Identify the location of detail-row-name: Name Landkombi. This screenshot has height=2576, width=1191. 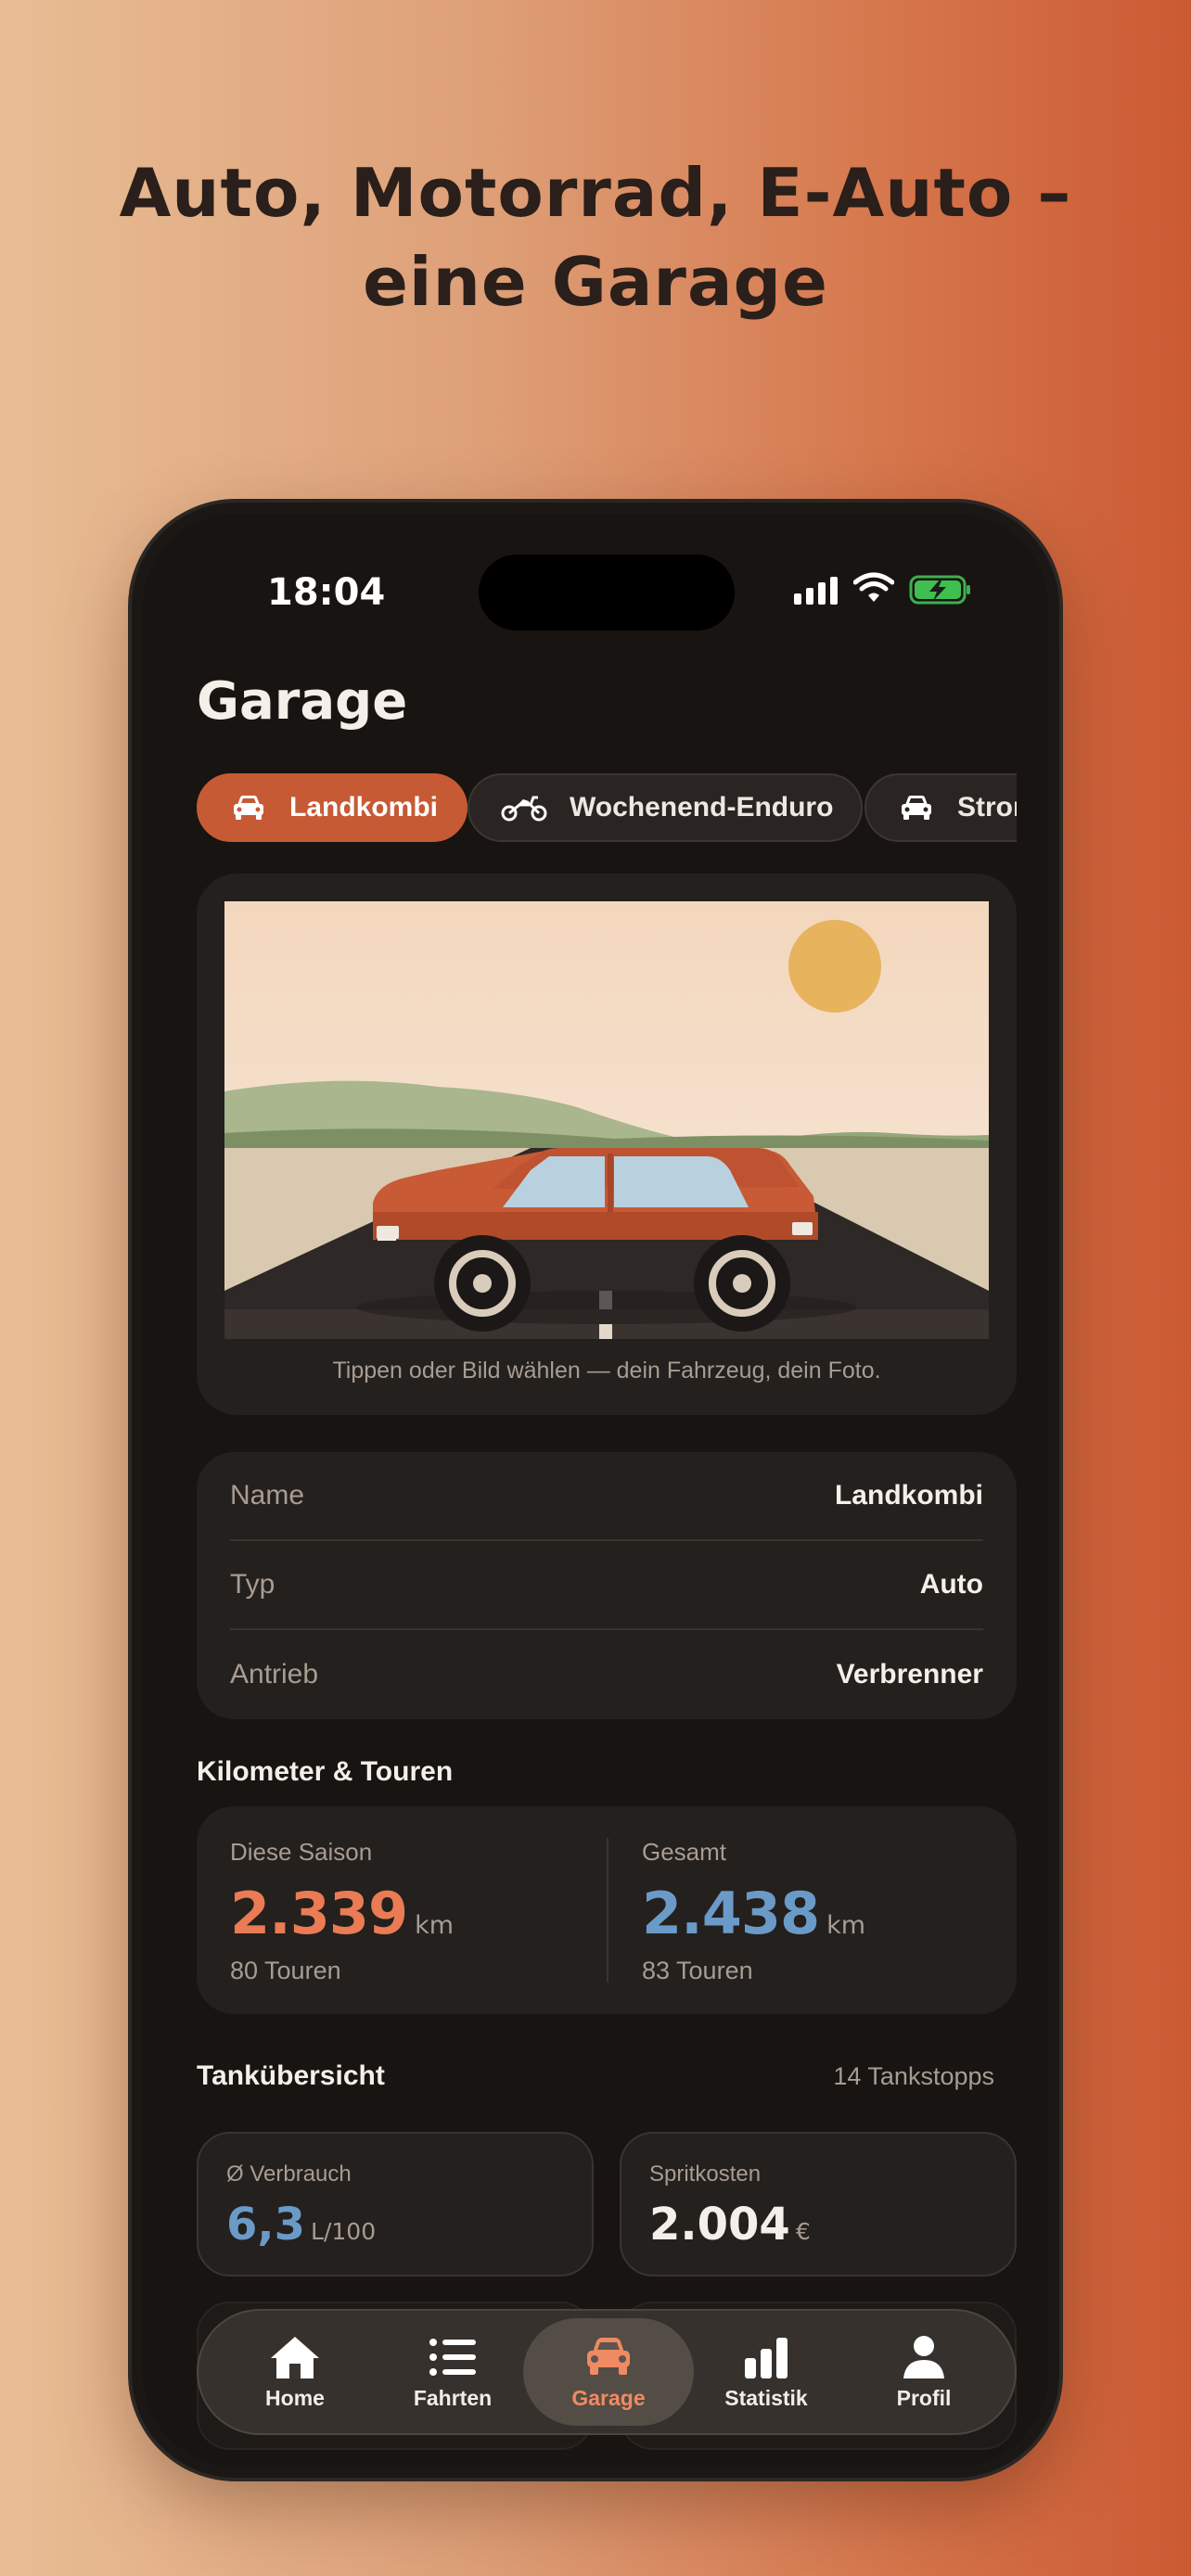
(606, 1497).